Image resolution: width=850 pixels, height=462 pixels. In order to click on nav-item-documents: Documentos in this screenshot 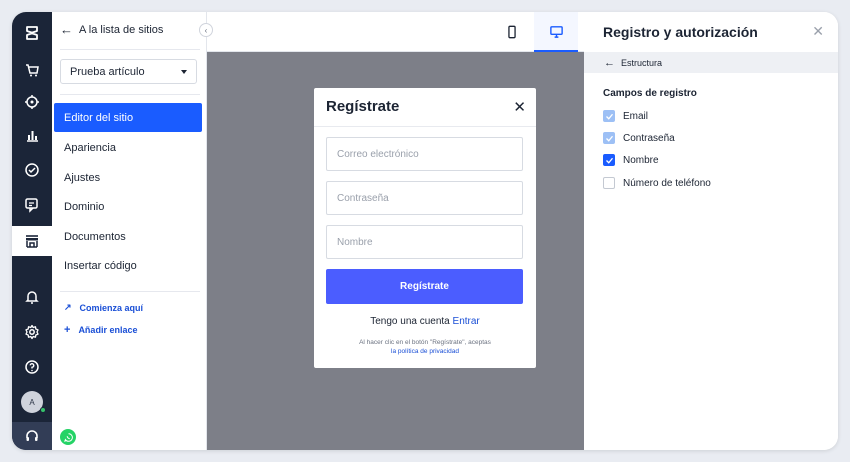, I will do `click(128, 236)`.